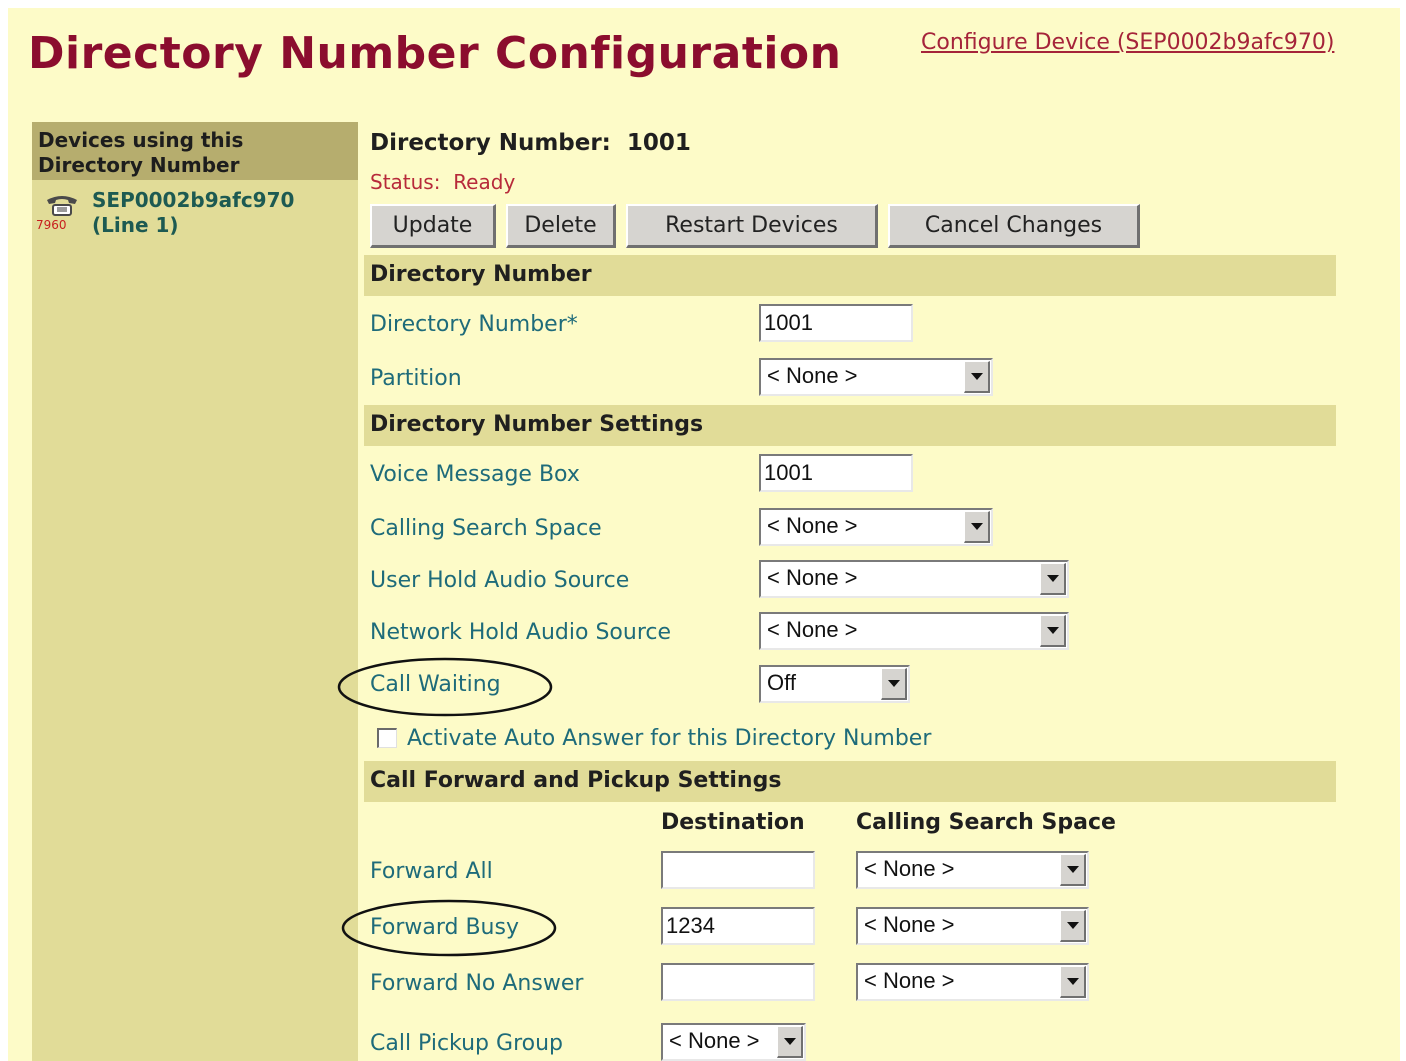  What do you see at coordinates (834, 684) in the screenshot?
I see `call-waiting-select: Off` at bounding box center [834, 684].